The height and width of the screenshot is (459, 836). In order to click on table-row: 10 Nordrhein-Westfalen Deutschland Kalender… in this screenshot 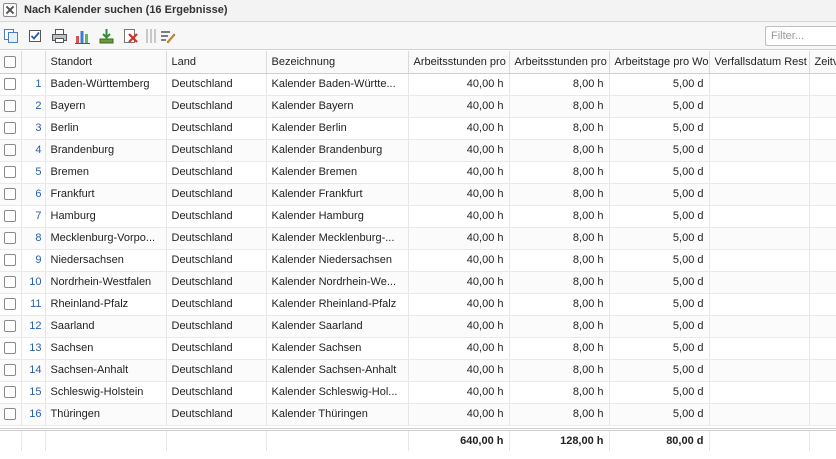, I will do `click(418, 282)`.